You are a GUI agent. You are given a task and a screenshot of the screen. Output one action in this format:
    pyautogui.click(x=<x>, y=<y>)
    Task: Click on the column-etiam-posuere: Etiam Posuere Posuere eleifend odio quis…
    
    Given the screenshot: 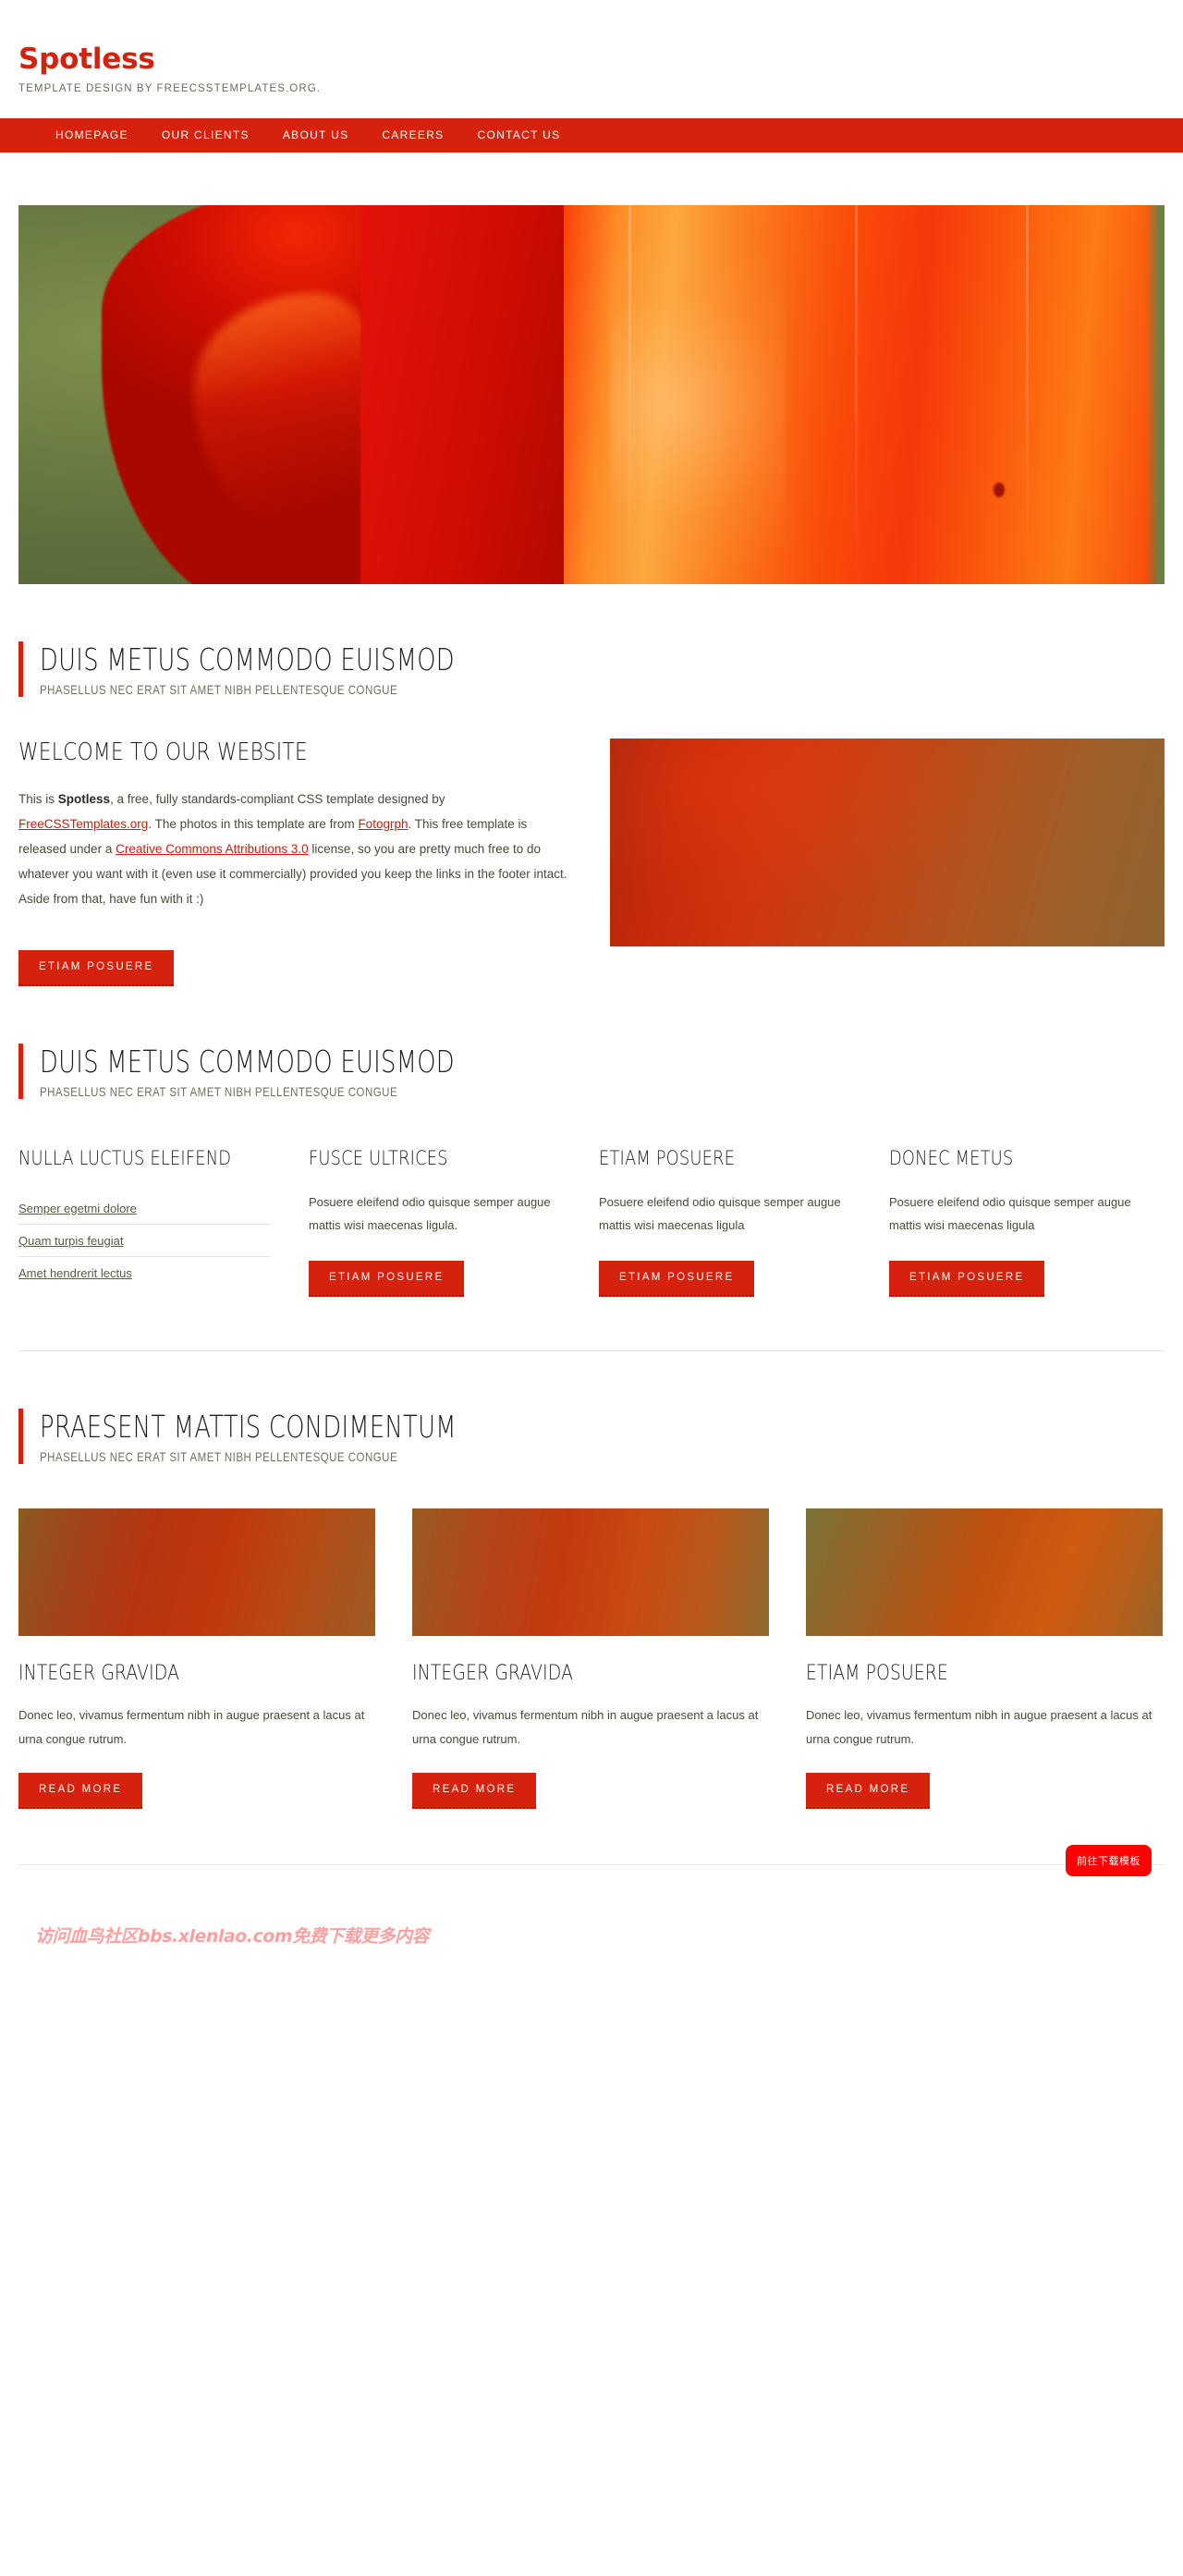 What is the action you would take?
    pyautogui.click(x=725, y=1221)
    